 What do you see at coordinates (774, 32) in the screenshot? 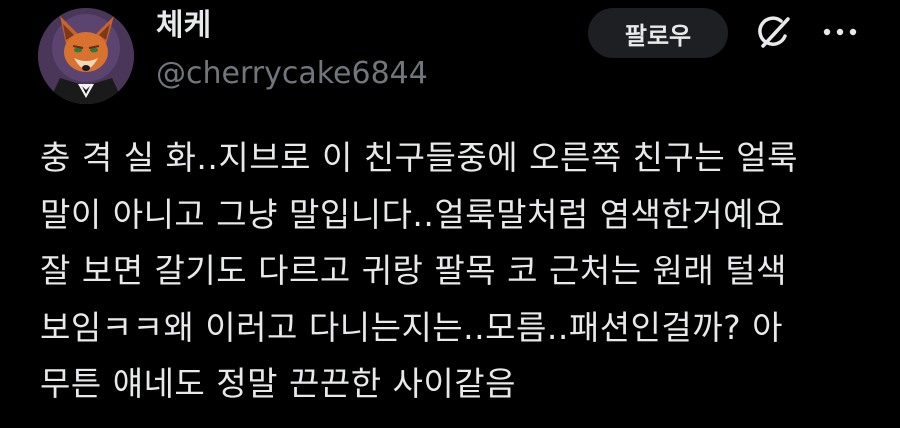
I see `grok-icon` at bounding box center [774, 32].